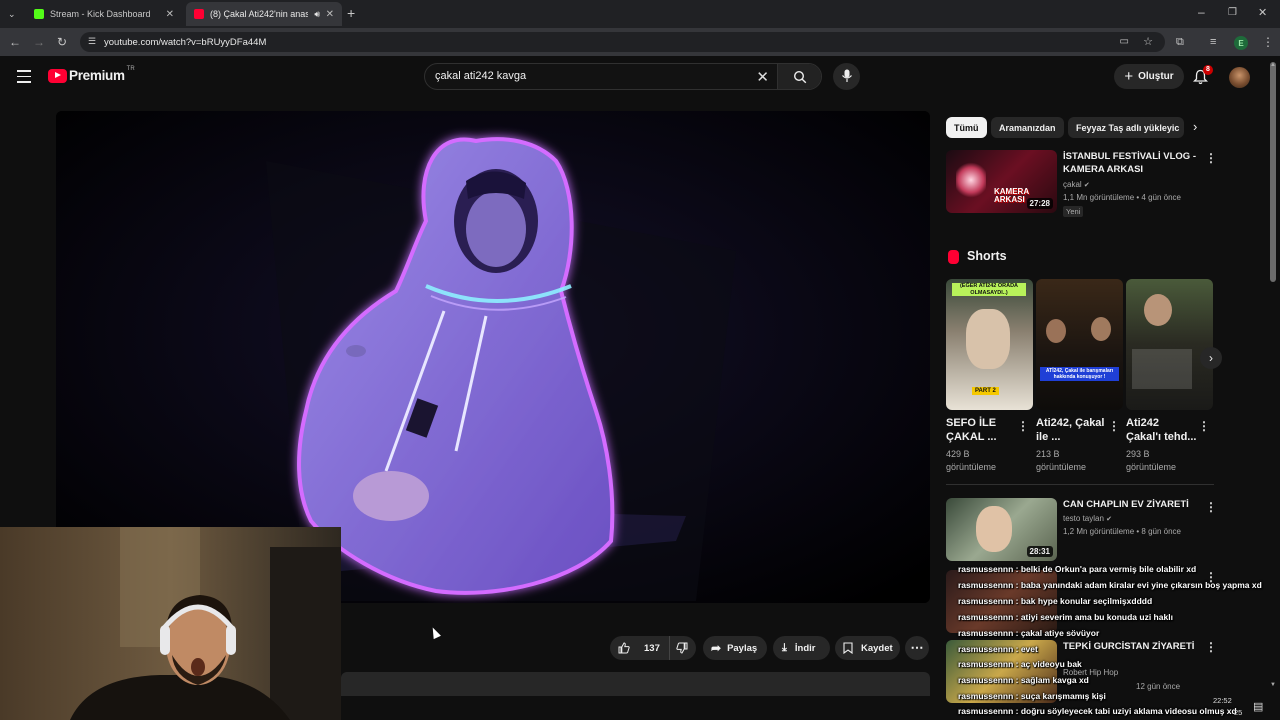 This screenshot has height=720, width=1280. What do you see at coordinates (1201, 12) in the screenshot?
I see `minimize-icon: –` at bounding box center [1201, 12].